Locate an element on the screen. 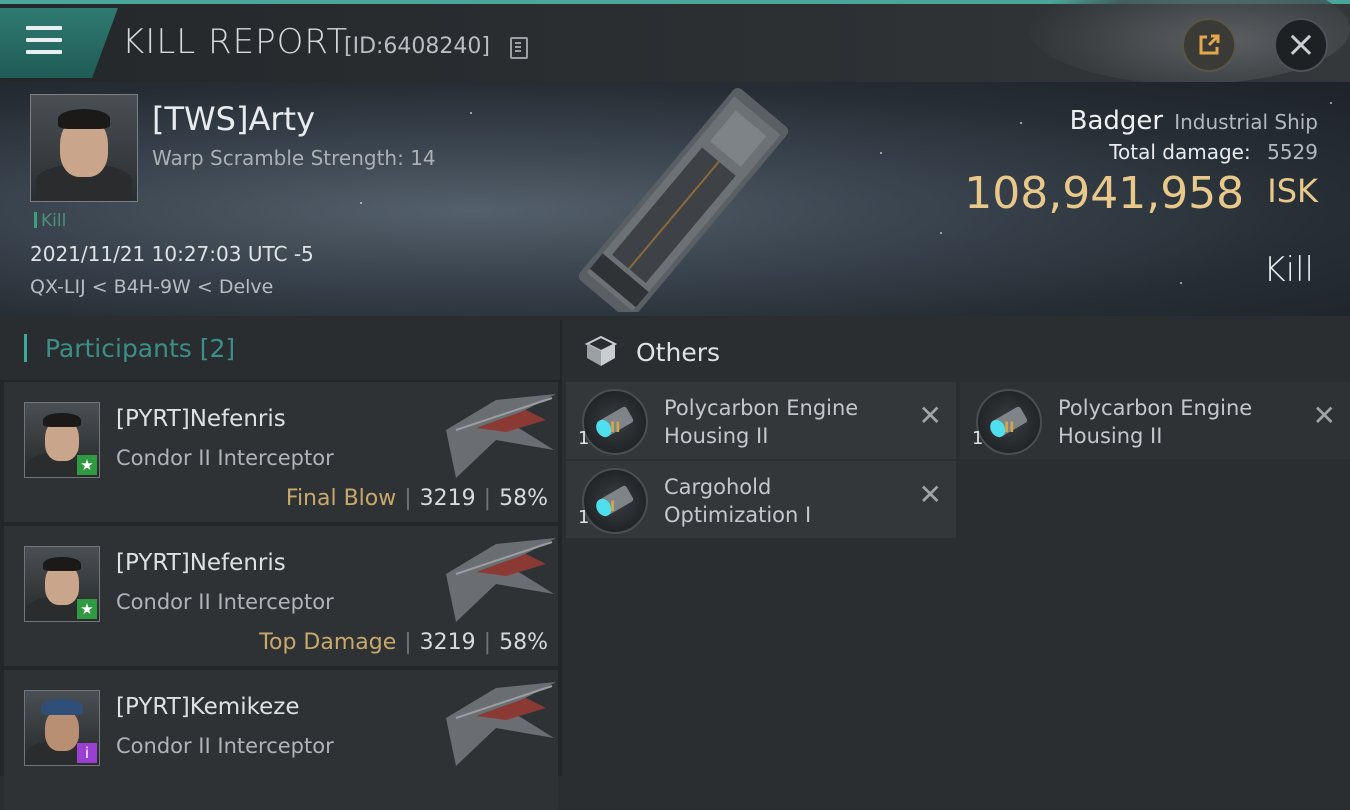 This screenshot has width=1350, height=810. close-icon: × is located at coordinates (1301, 44).